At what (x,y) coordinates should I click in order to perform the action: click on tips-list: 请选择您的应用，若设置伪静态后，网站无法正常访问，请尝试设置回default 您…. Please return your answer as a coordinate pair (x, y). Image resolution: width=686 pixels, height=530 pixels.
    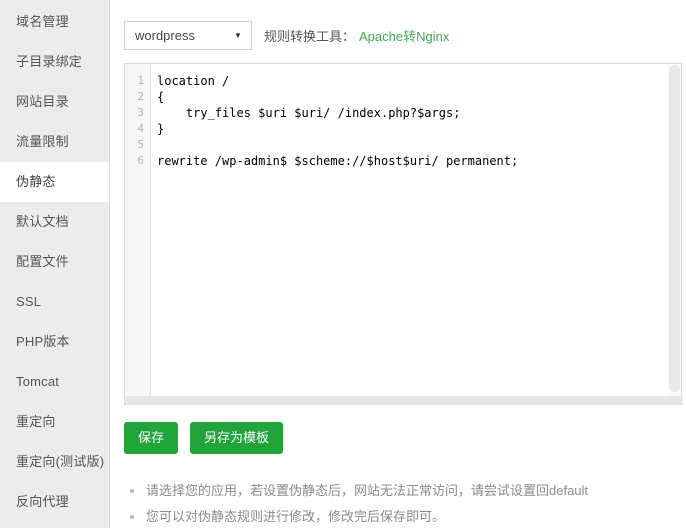
    Looking at the image, I should click on (358, 504).